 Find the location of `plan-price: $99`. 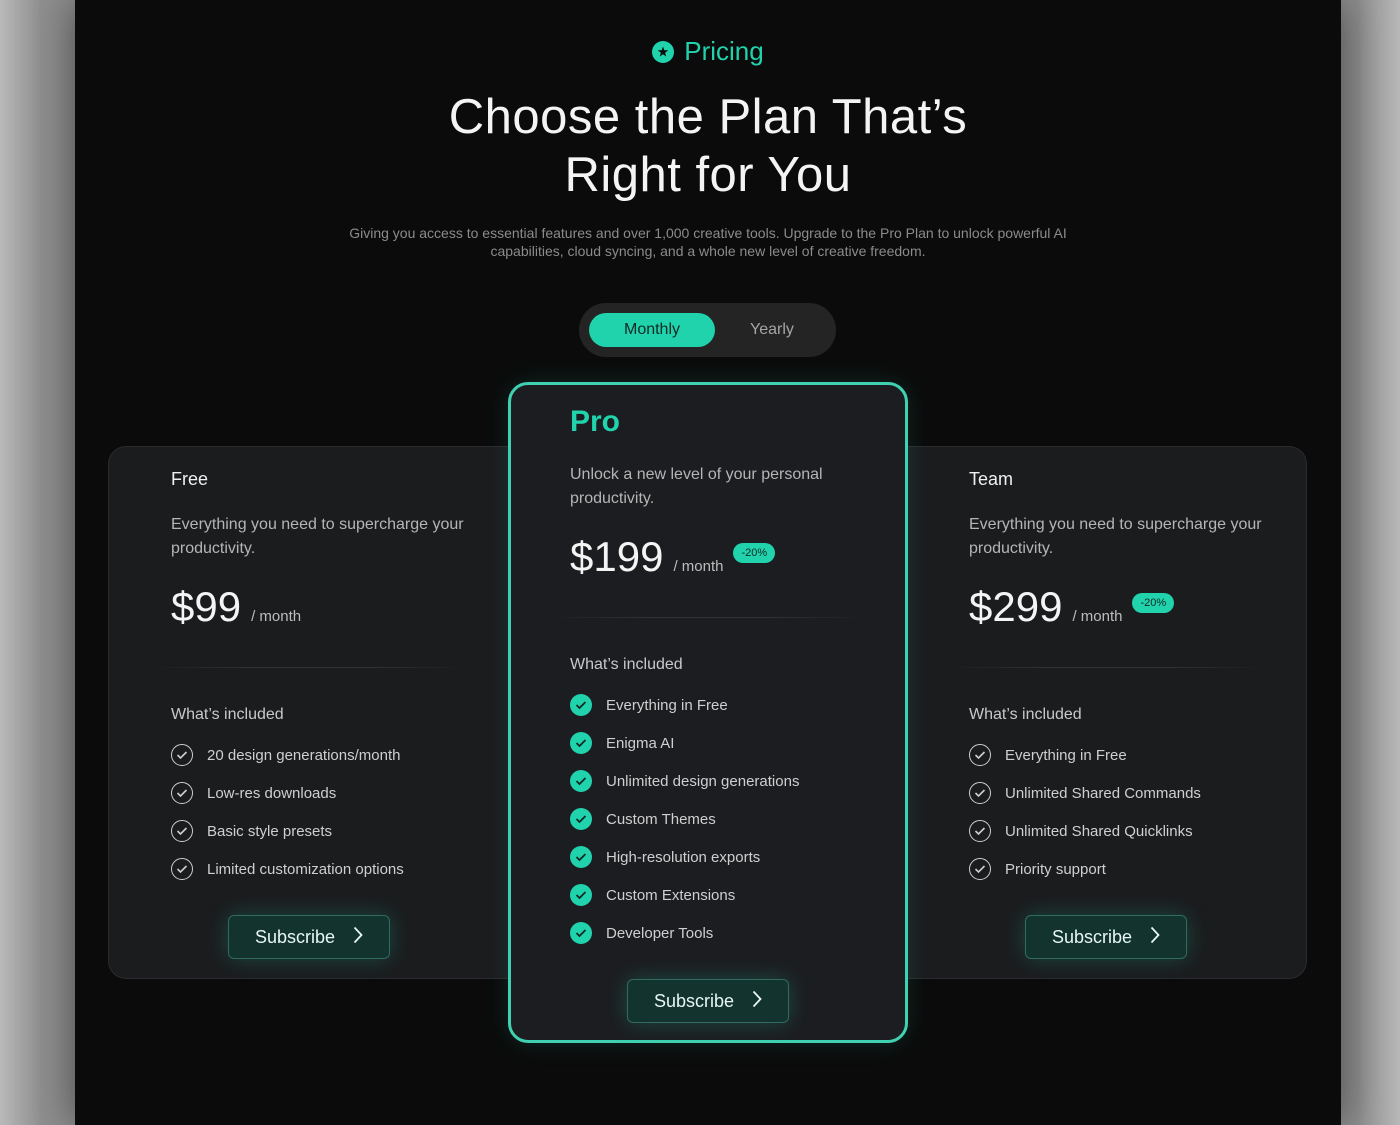

plan-price: $99 is located at coordinates (206, 606).